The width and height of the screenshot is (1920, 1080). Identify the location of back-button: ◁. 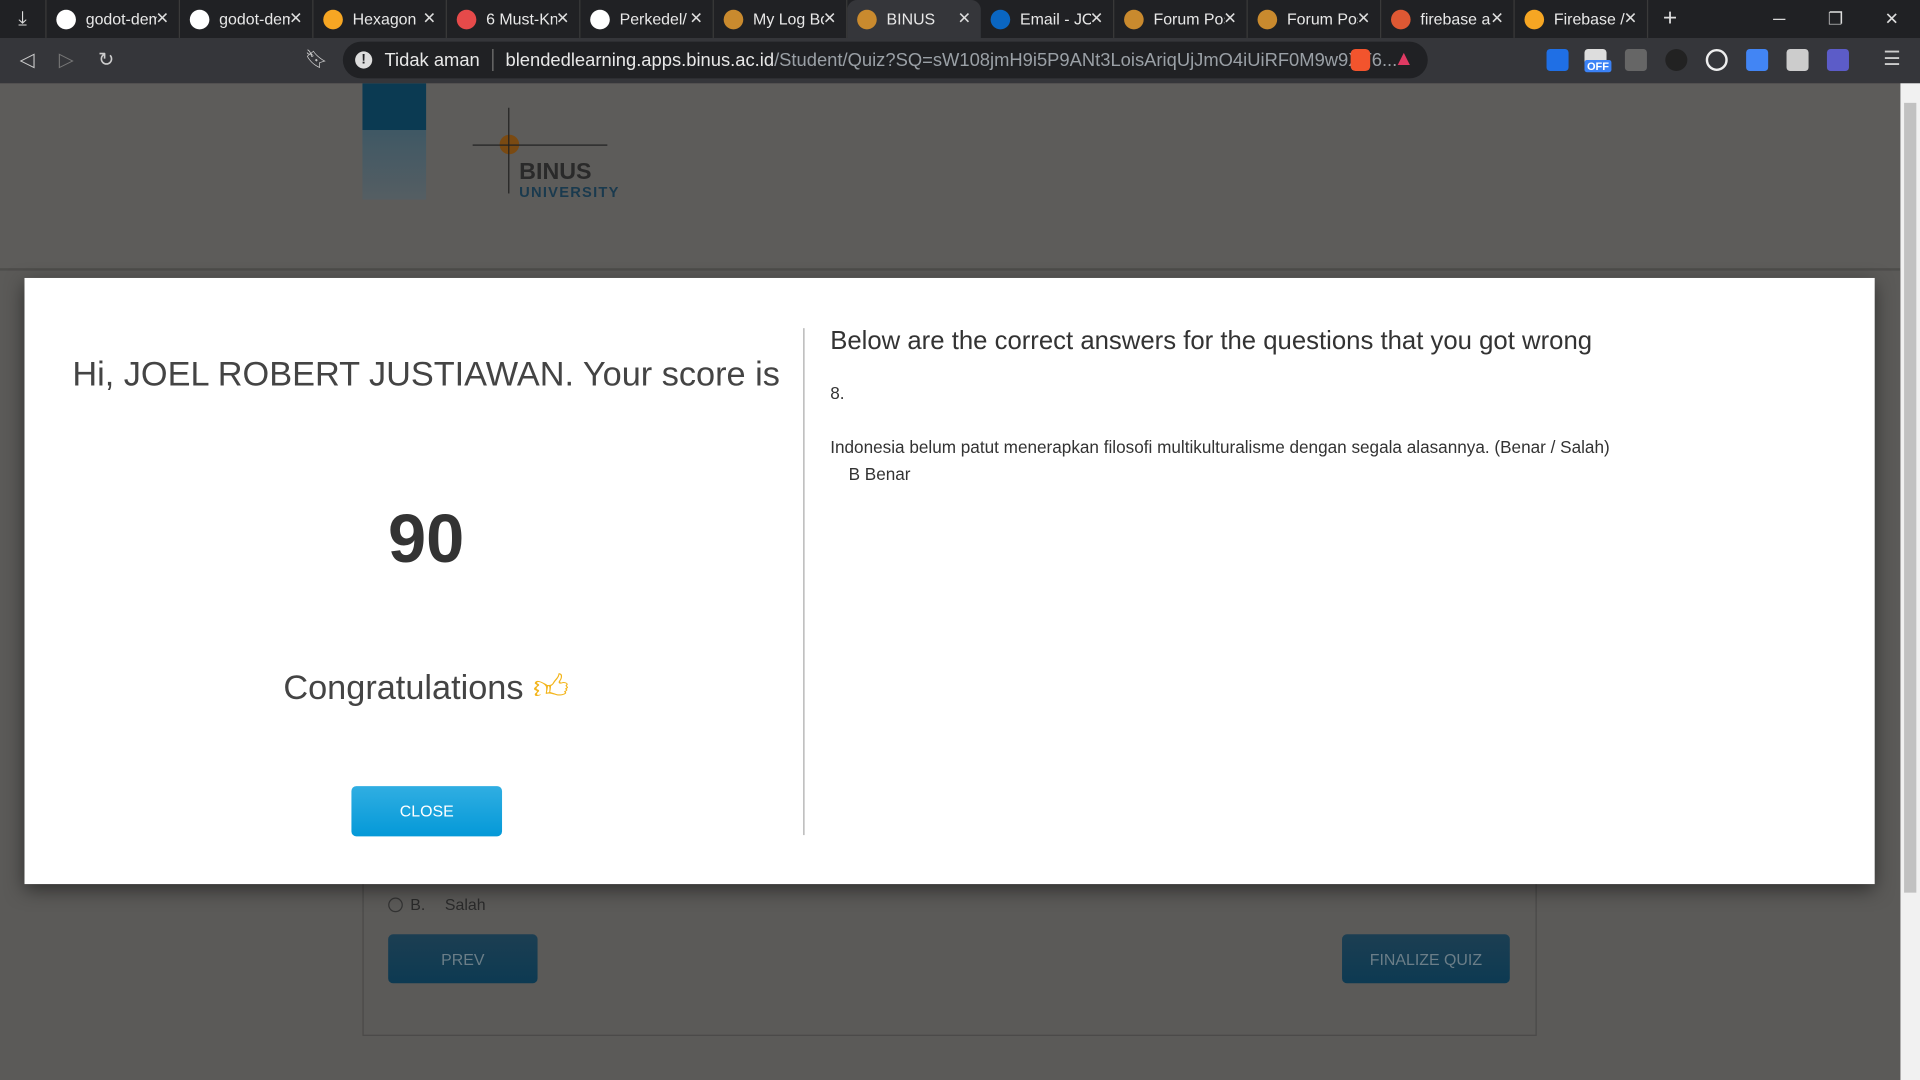
(27, 60).